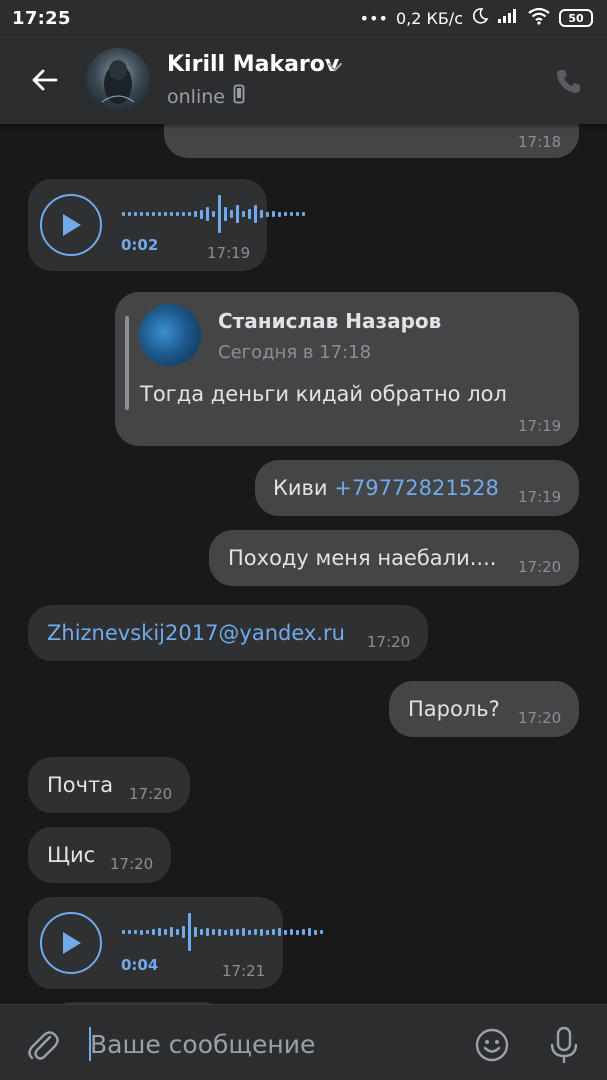 The height and width of the screenshot is (1080, 607). What do you see at coordinates (329, 321) in the screenshot?
I see `reply-author: Станислав Назаров` at bounding box center [329, 321].